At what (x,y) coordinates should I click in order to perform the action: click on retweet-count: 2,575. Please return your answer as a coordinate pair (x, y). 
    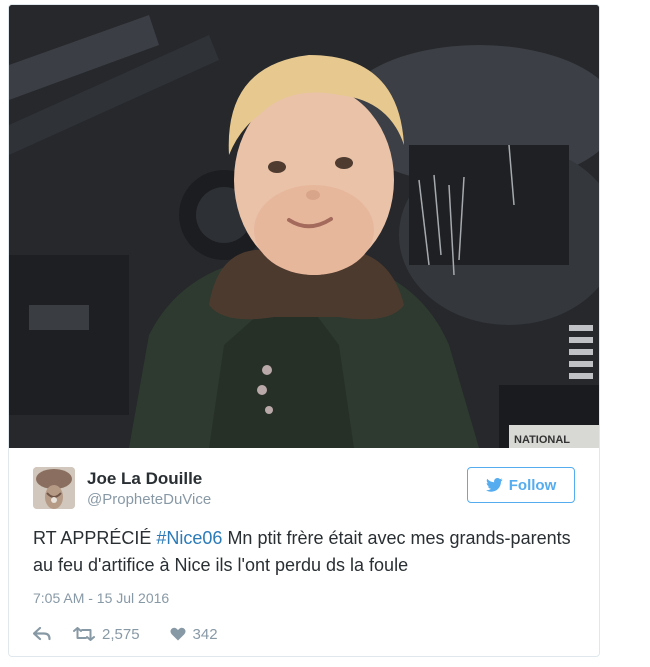
    Looking at the image, I should click on (121, 634).